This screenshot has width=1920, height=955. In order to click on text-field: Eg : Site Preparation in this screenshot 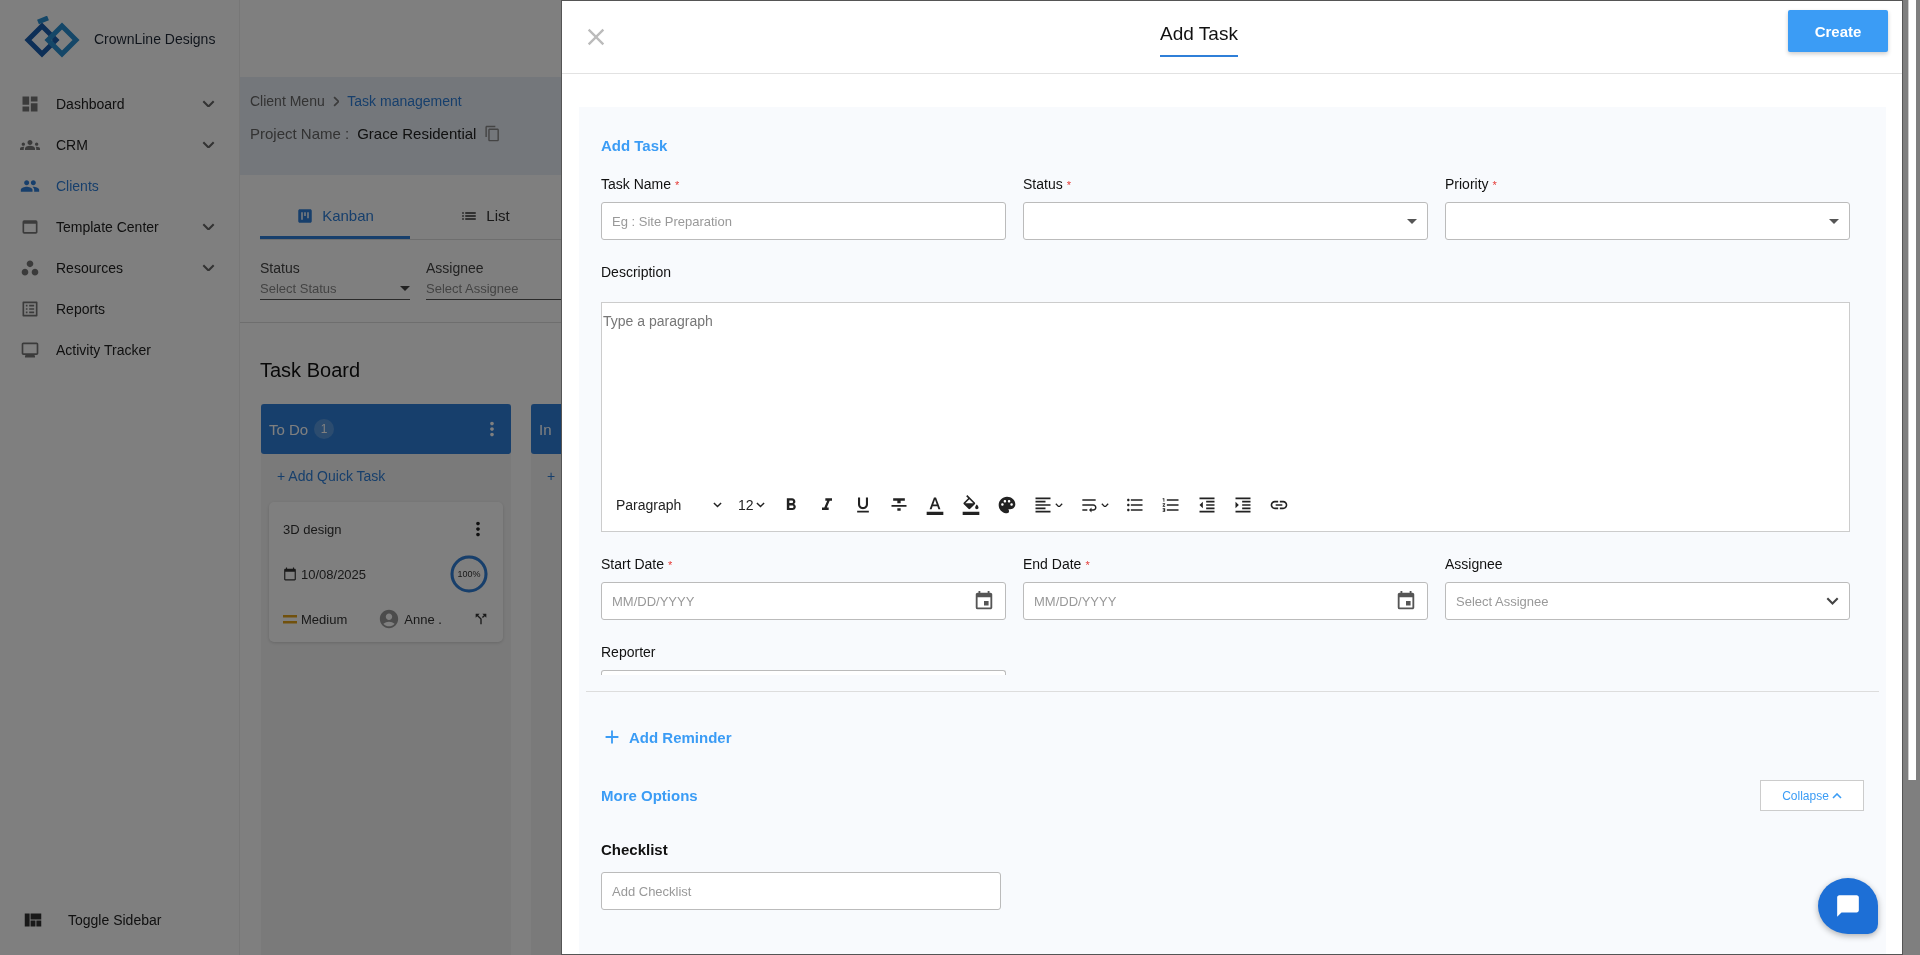, I will do `click(803, 221)`.